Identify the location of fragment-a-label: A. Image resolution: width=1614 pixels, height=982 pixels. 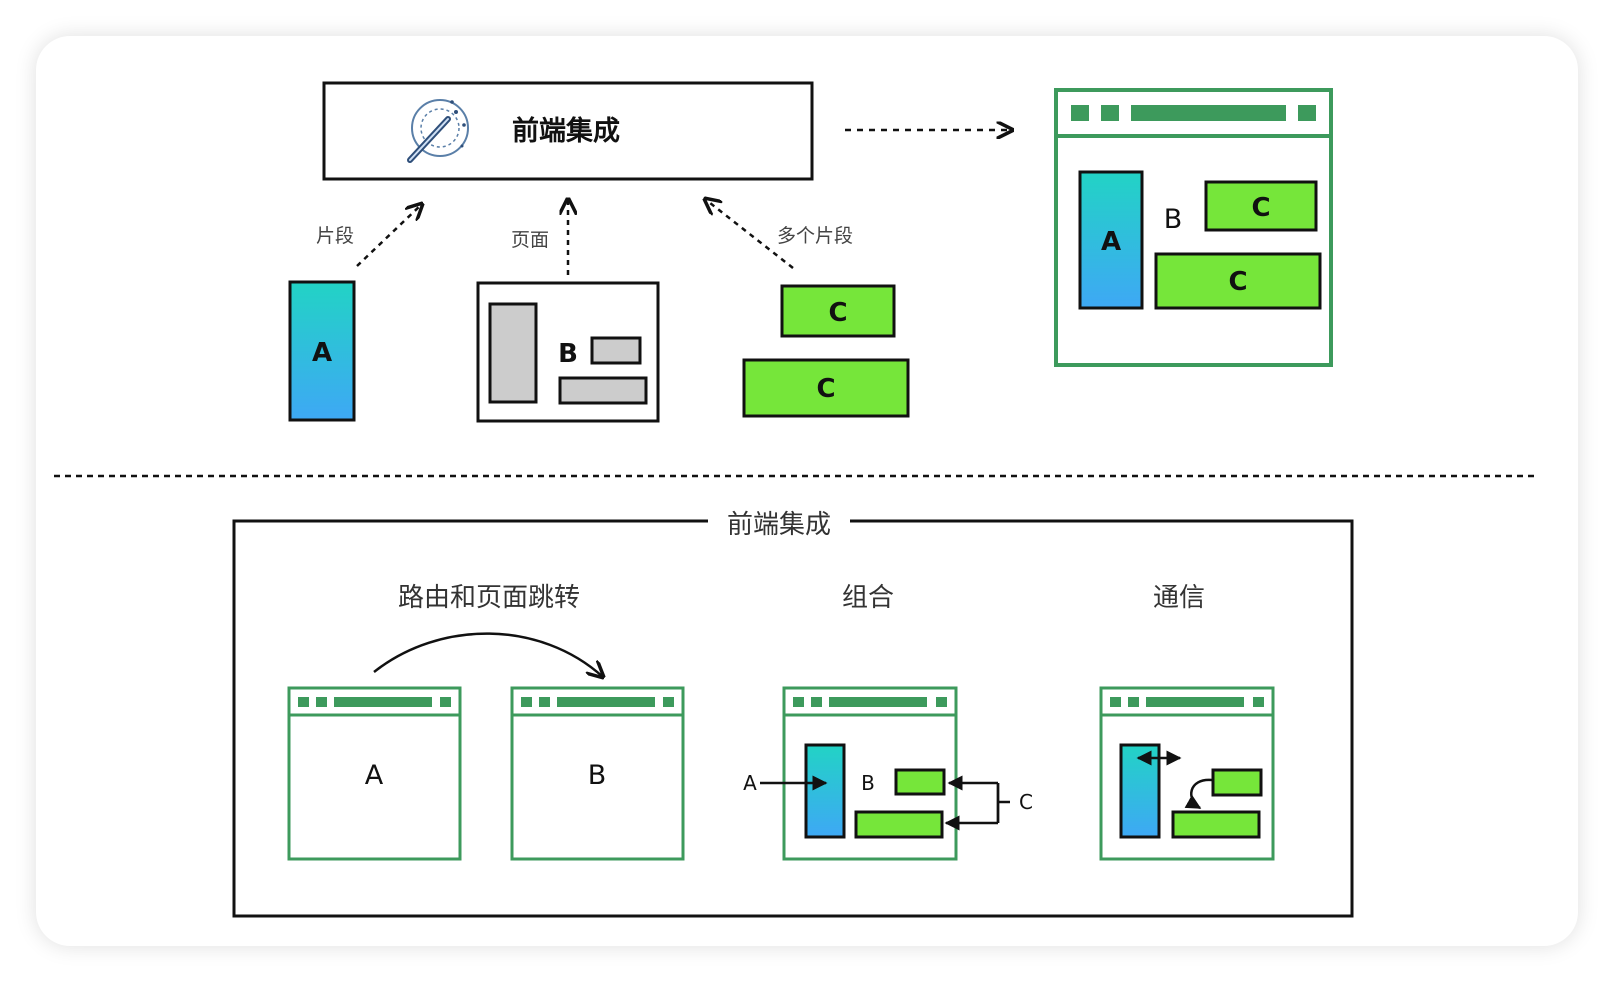
(322, 353).